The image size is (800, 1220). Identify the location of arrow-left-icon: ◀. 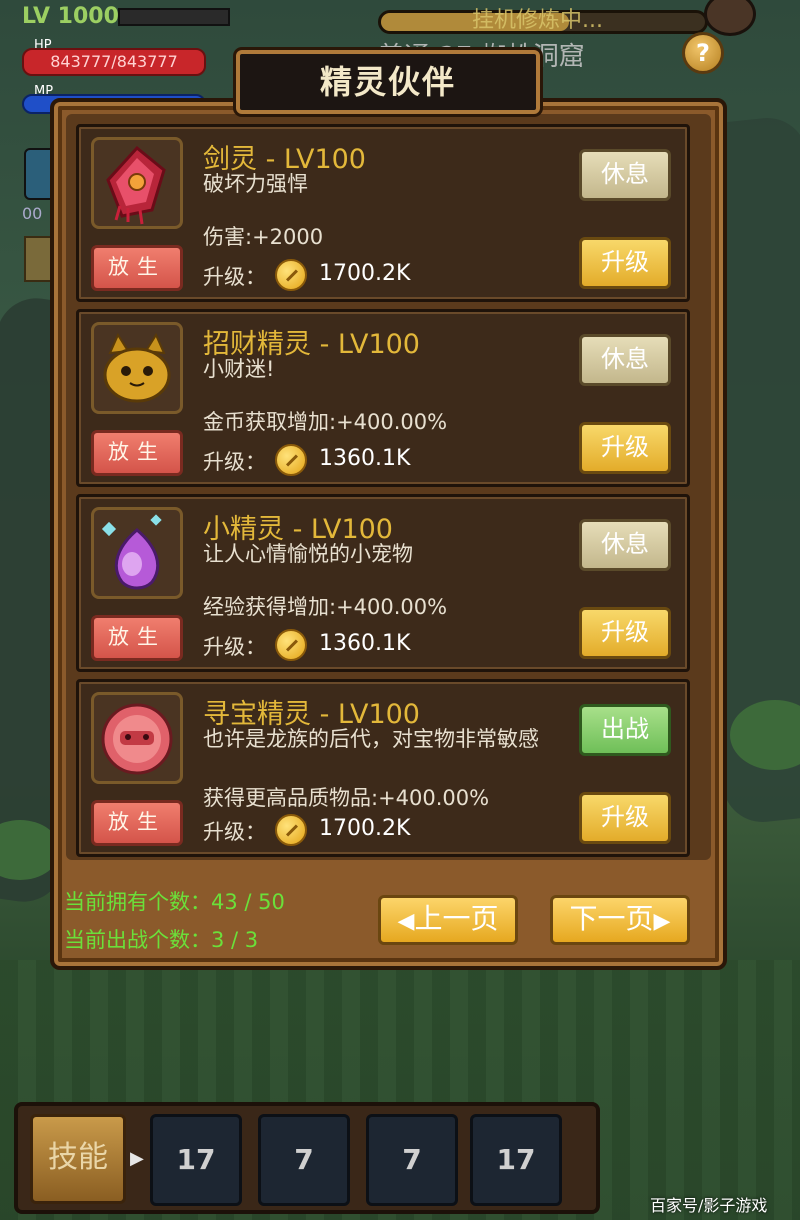
(406, 921).